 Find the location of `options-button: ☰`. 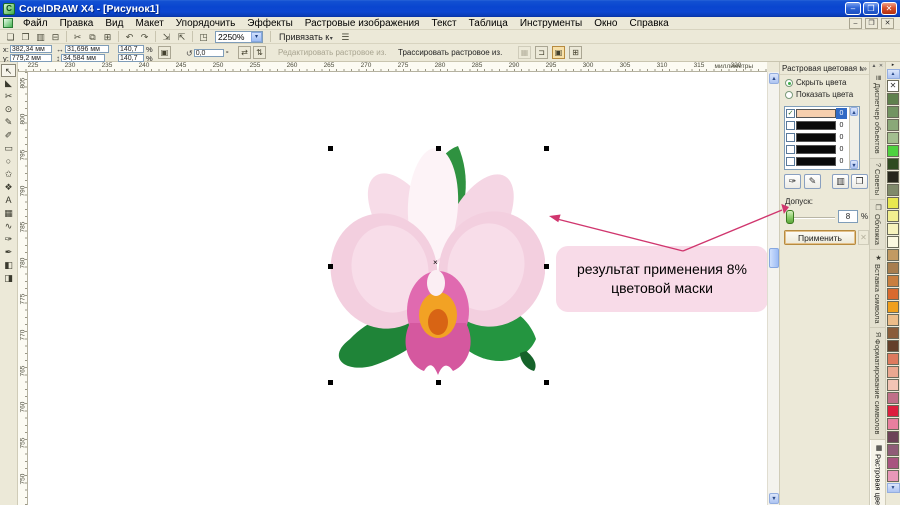

options-button: ☰ is located at coordinates (345, 37).